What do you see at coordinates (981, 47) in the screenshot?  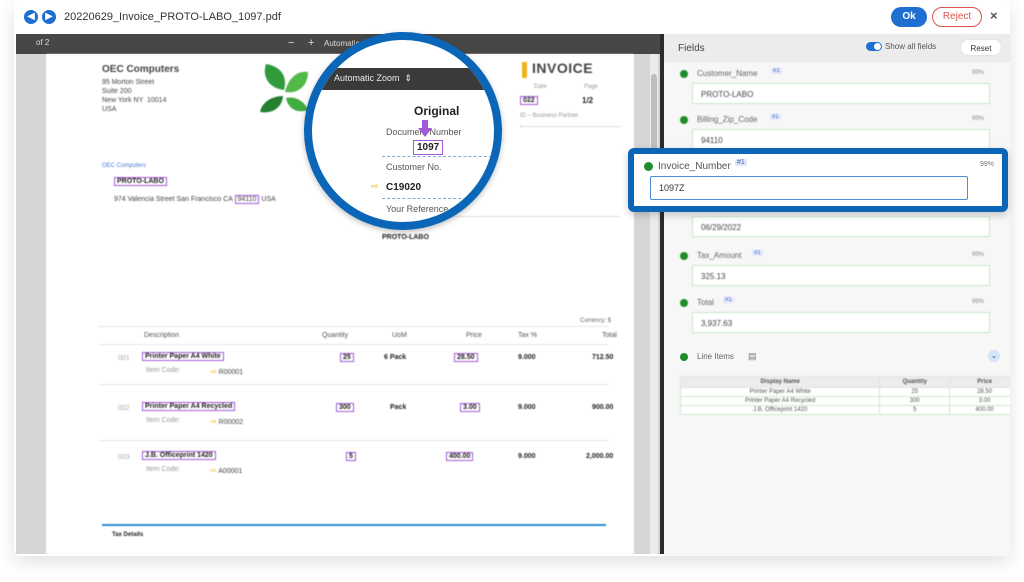 I see `reset-button: Reset` at bounding box center [981, 47].